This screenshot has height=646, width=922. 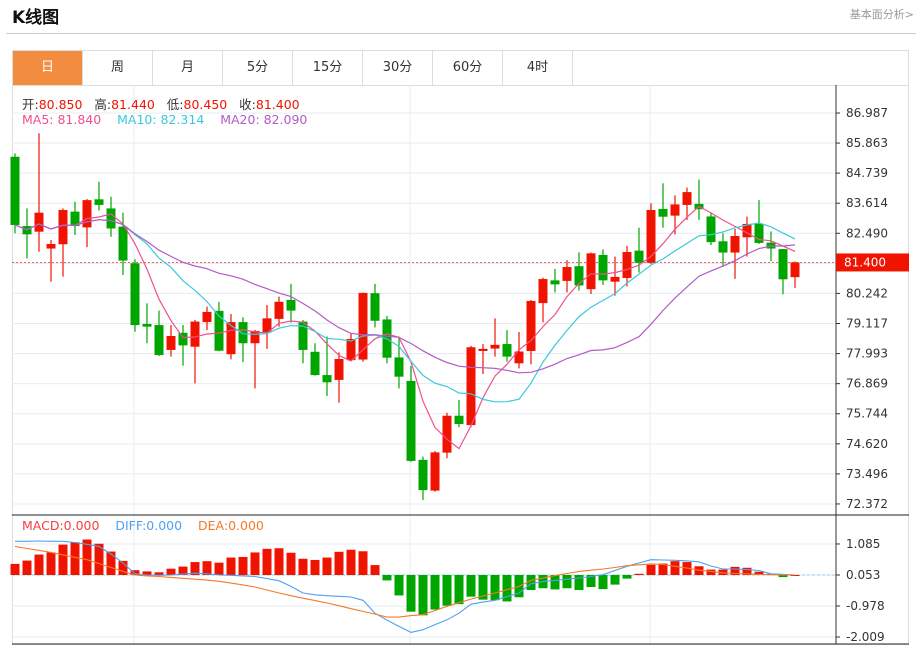 I want to click on ma10-value: MA10: 82.314, so click(x=161, y=119).